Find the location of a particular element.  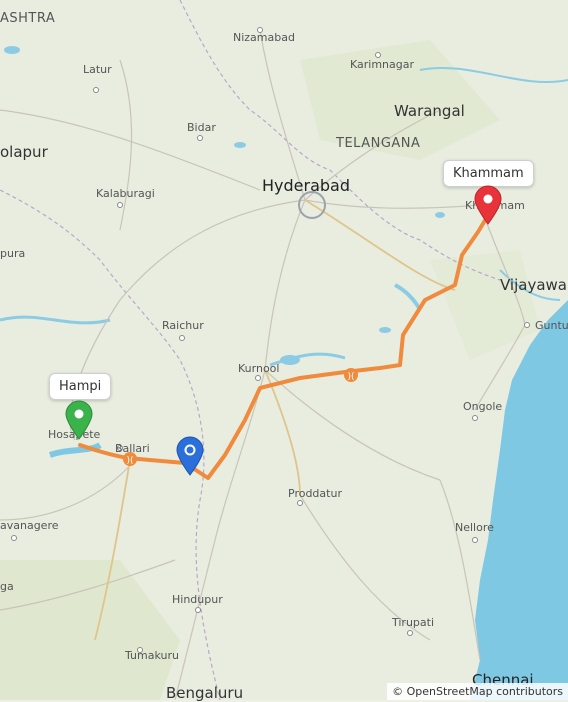

place-label-kurnool: Kurnool is located at coordinates (259, 368).